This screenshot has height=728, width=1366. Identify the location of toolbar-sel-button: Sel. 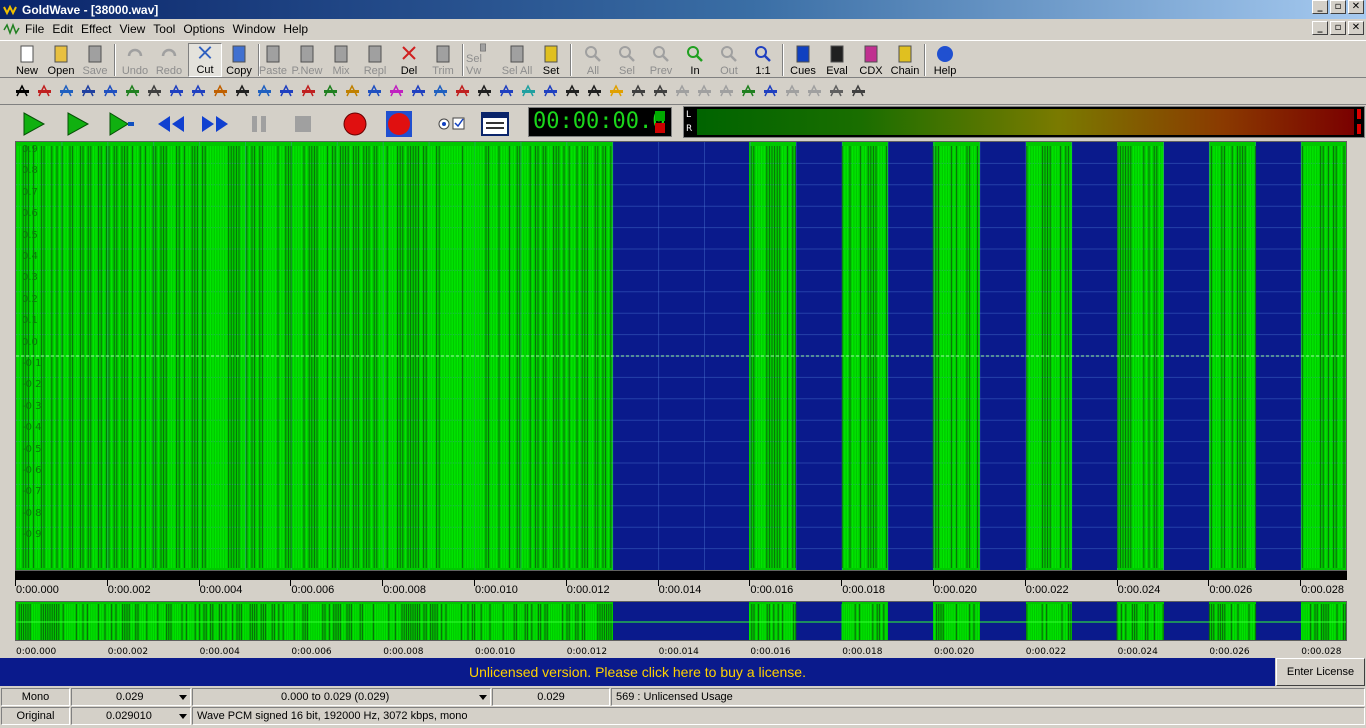
(627, 60).